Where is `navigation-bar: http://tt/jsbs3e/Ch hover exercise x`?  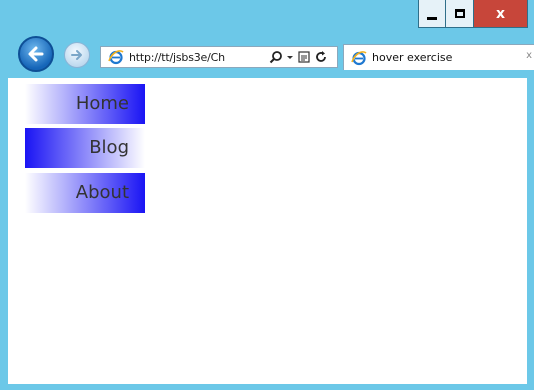 navigation-bar: http://tt/jsbs3e/Ch hover exercise x is located at coordinates (267, 56).